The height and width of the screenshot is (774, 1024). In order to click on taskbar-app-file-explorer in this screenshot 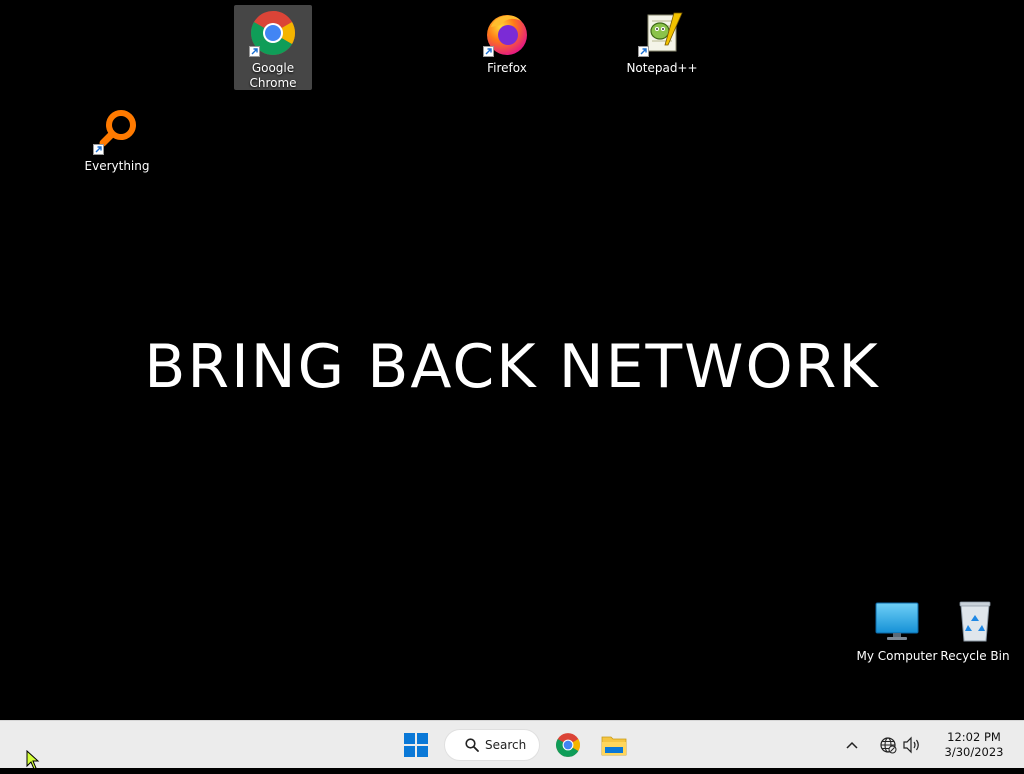, I will do `click(614, 745)`.